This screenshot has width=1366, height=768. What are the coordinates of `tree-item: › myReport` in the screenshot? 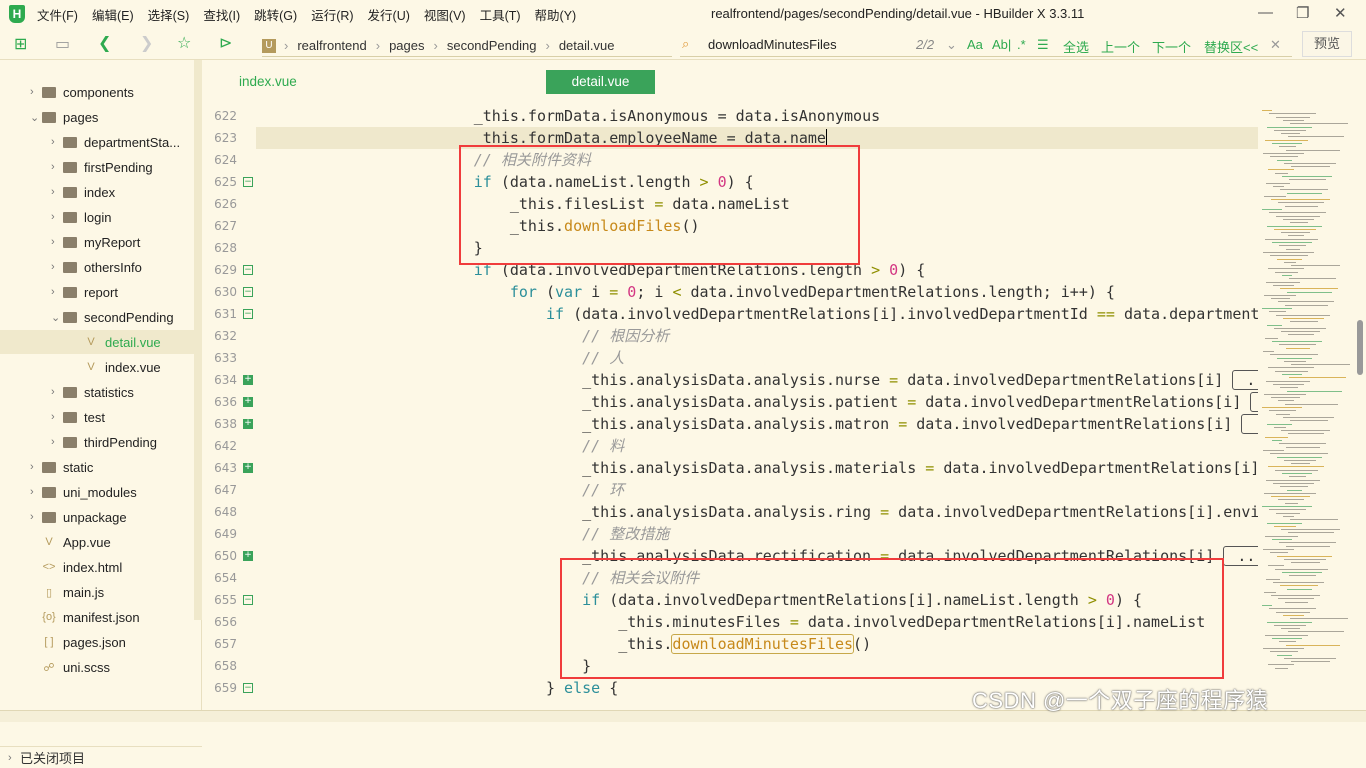 It's located at (95, 242).